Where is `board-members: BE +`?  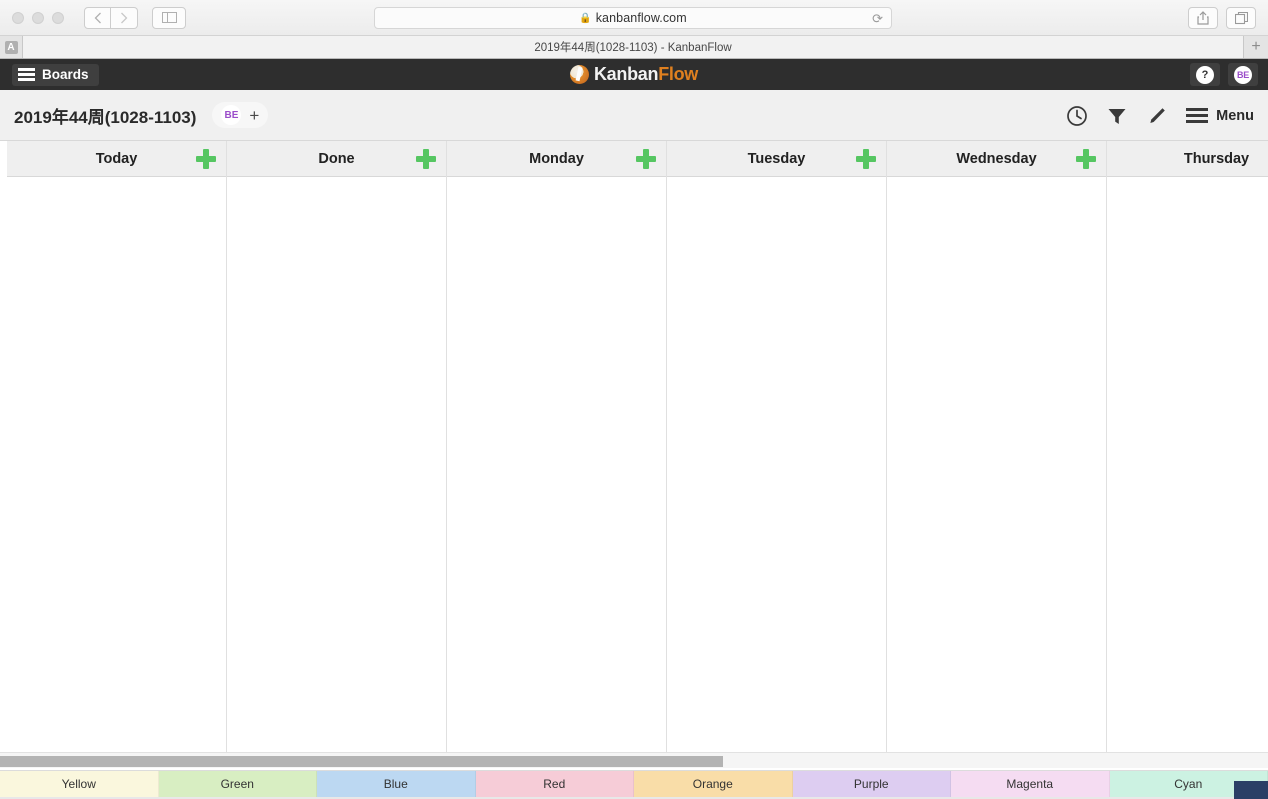 board-members: BE + is located at coordinates (240, 115).